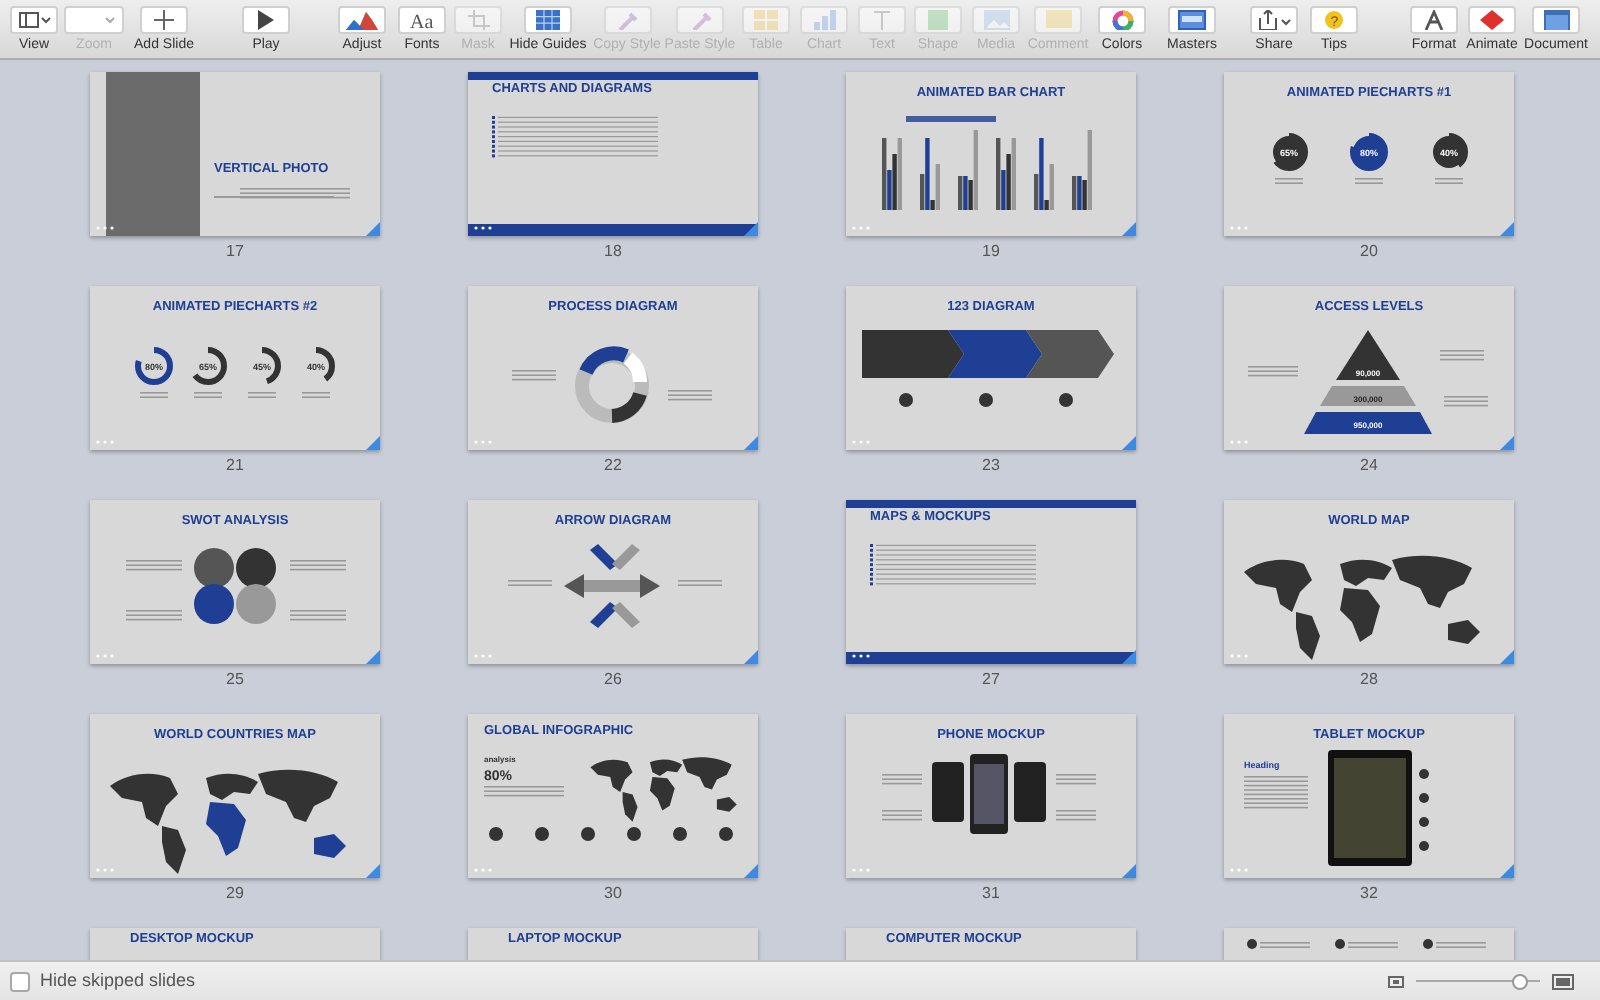  Describe the element at coordinates (34, 20) in the screenshot. I see `view-icon` at that location.